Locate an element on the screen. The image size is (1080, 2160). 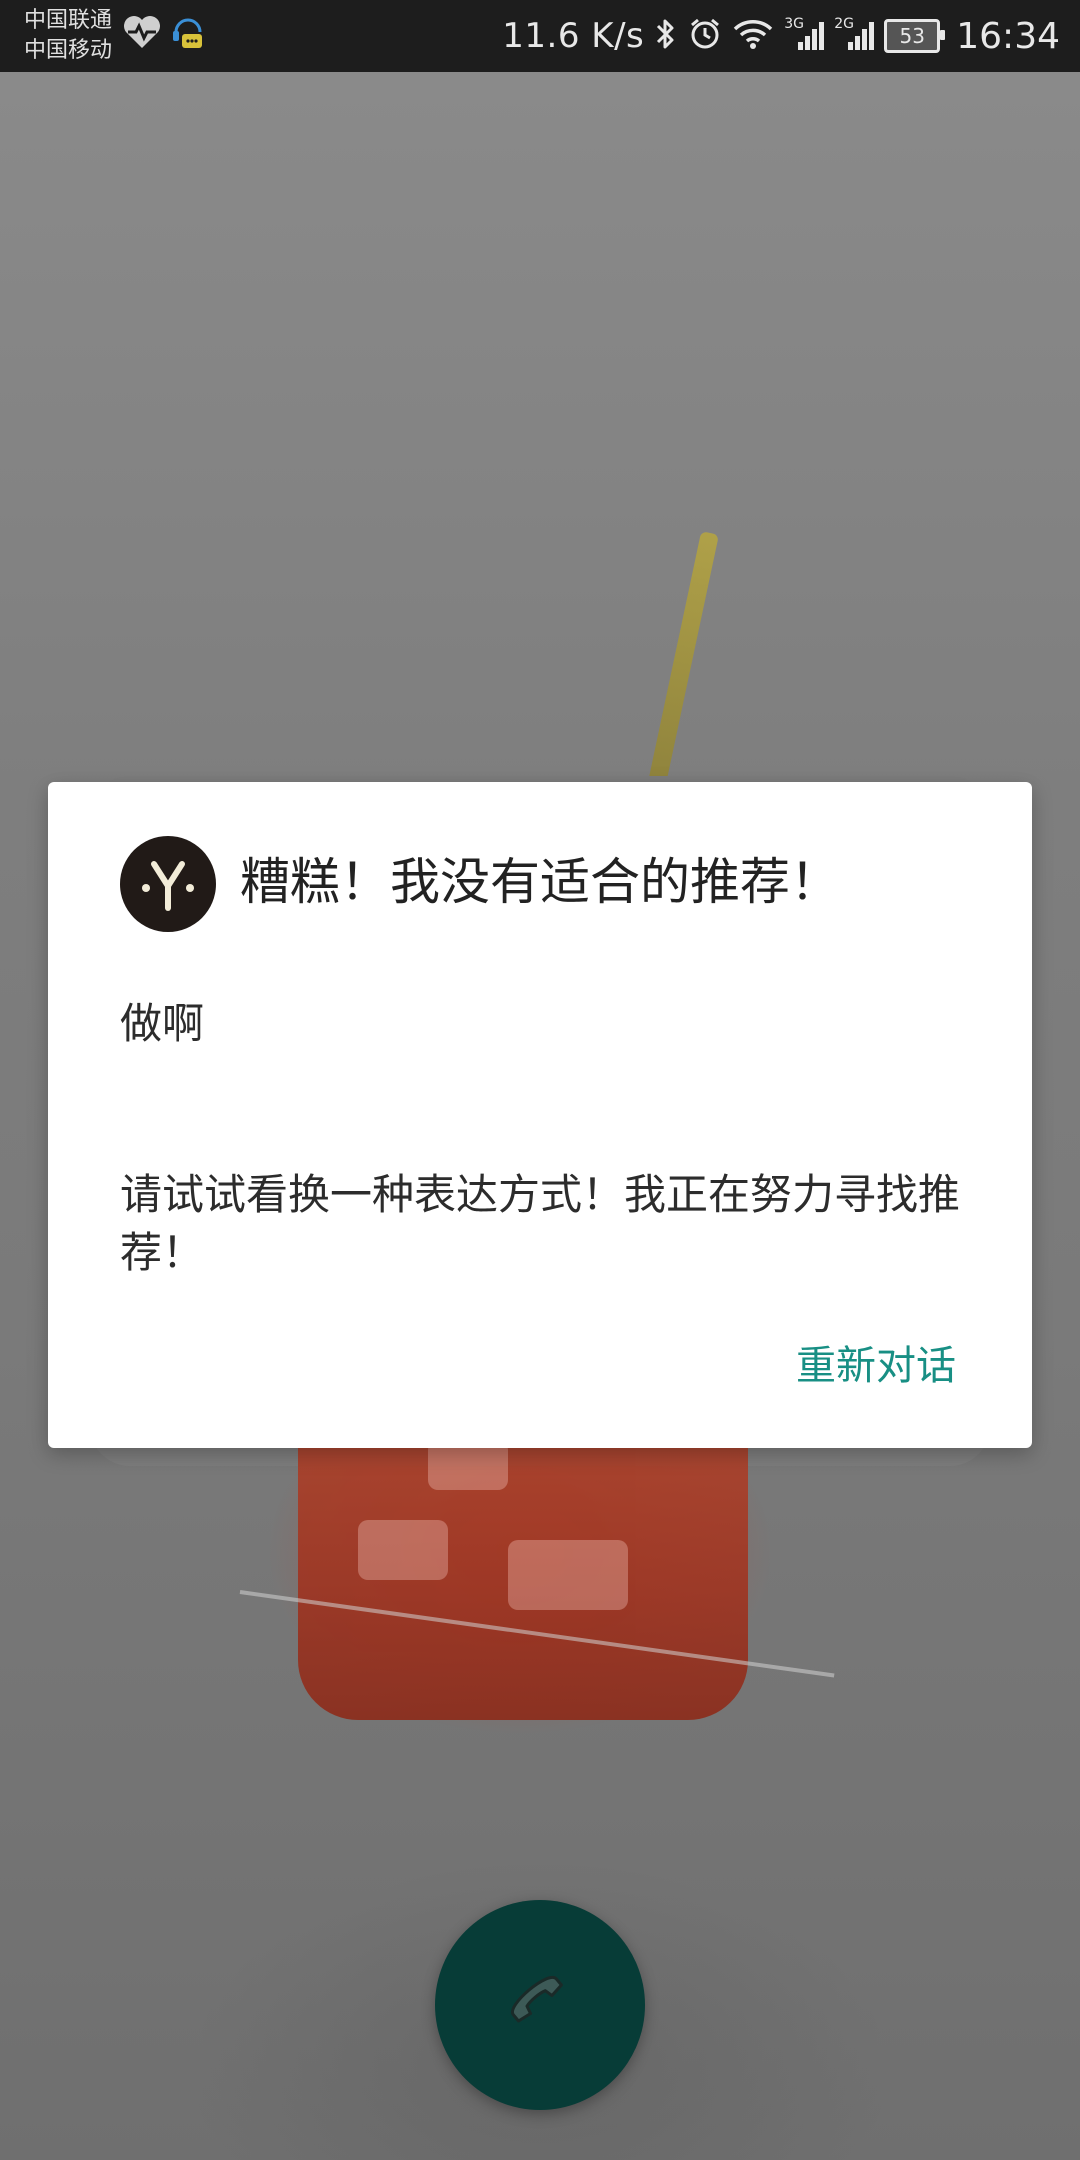
alarm-icon is located at coordinates (705, 36).